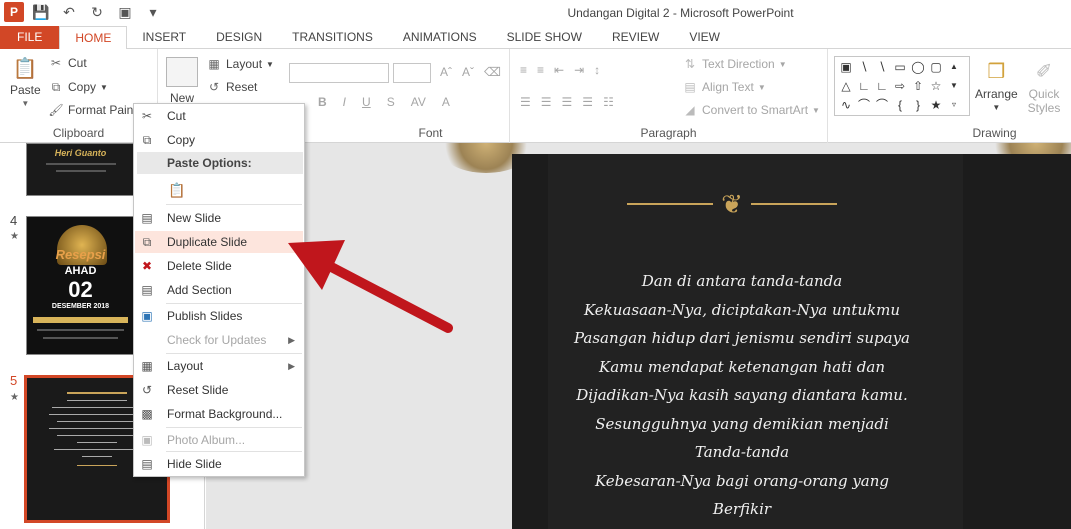 This screenshot has width=1071, height=529. Describe the element at coordinates (234, 353) in the screenshot. I see `menu-separator` at that location.